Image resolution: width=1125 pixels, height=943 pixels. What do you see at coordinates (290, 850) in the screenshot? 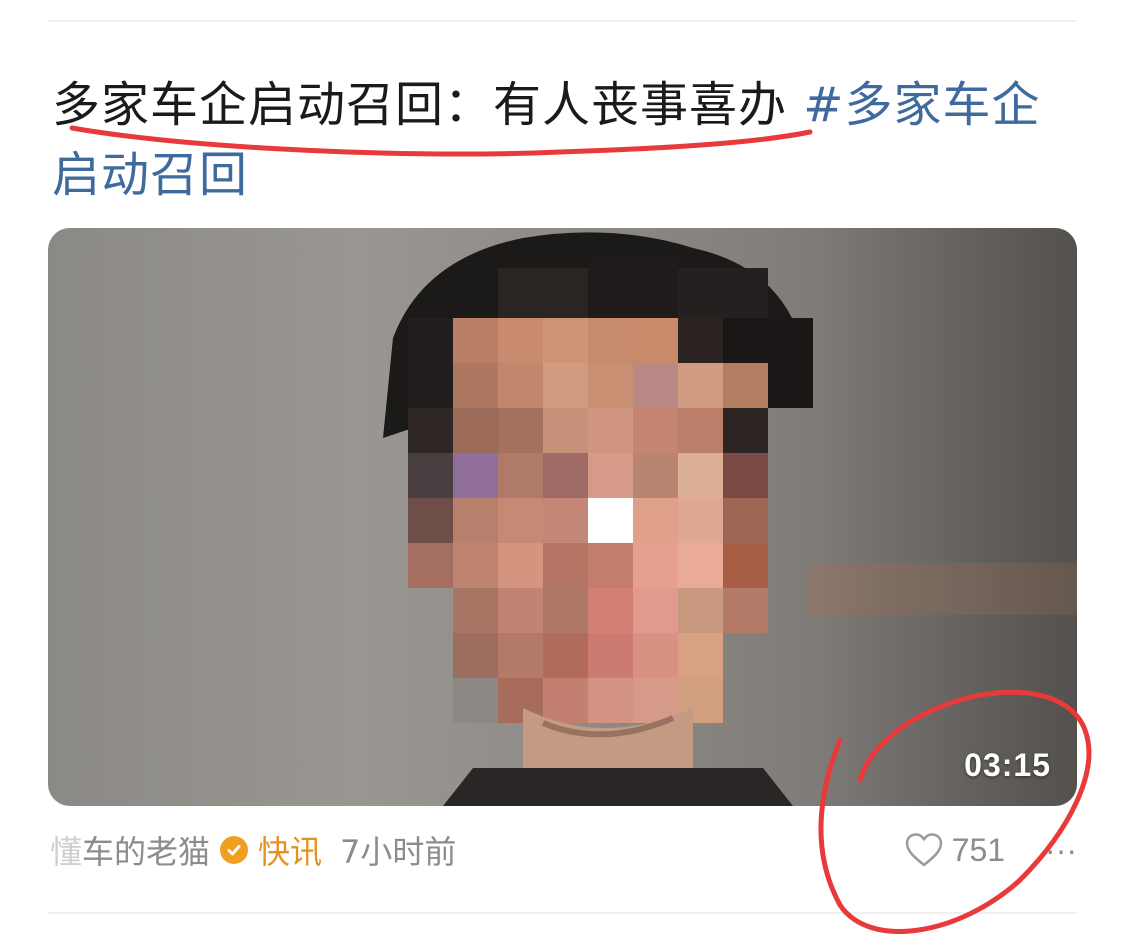
I see `category-label: 快讯` at bounding box center [290, 850].